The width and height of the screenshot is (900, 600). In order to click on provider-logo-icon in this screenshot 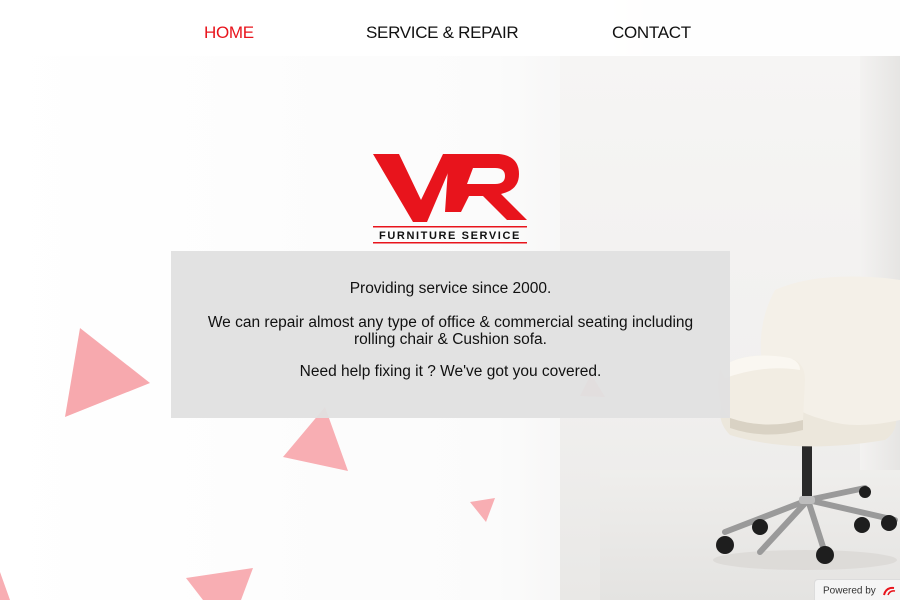, I will do `click(888, 591)`.